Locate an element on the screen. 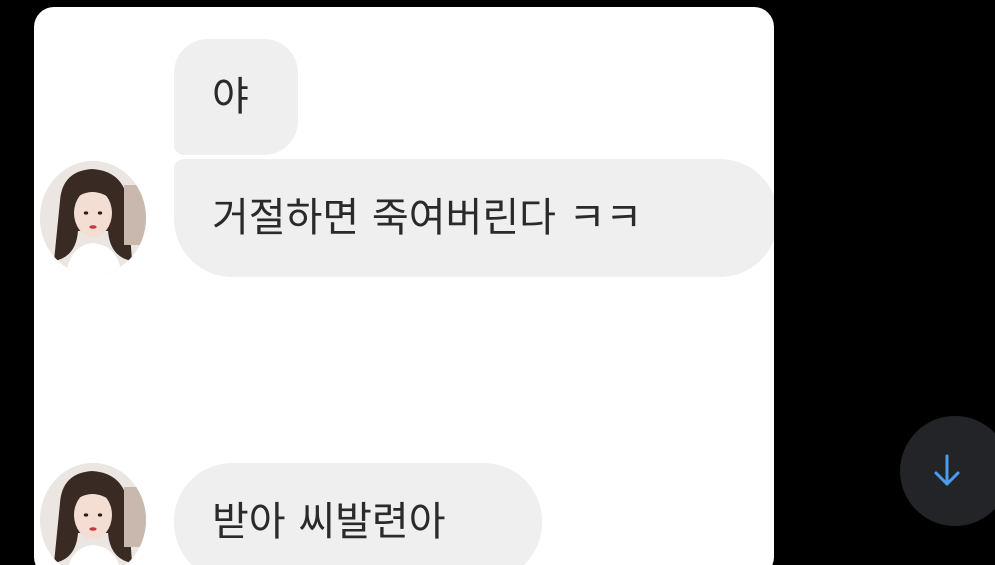 This screenshot has width=995, height=565. message-text: 받아 씨발련아 is located at coordinates (329, 522).